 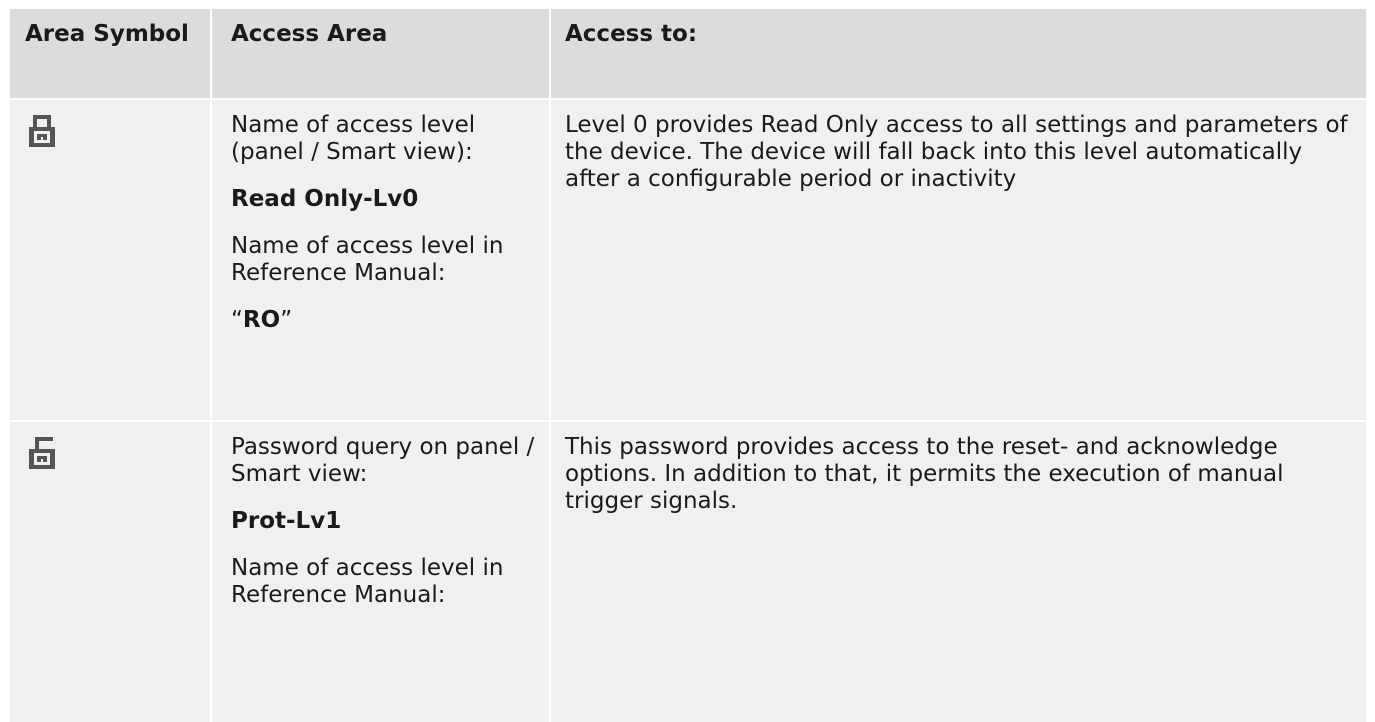 I want to click on header-area-symbol: Area Symbol, so click(x=110, y=53).